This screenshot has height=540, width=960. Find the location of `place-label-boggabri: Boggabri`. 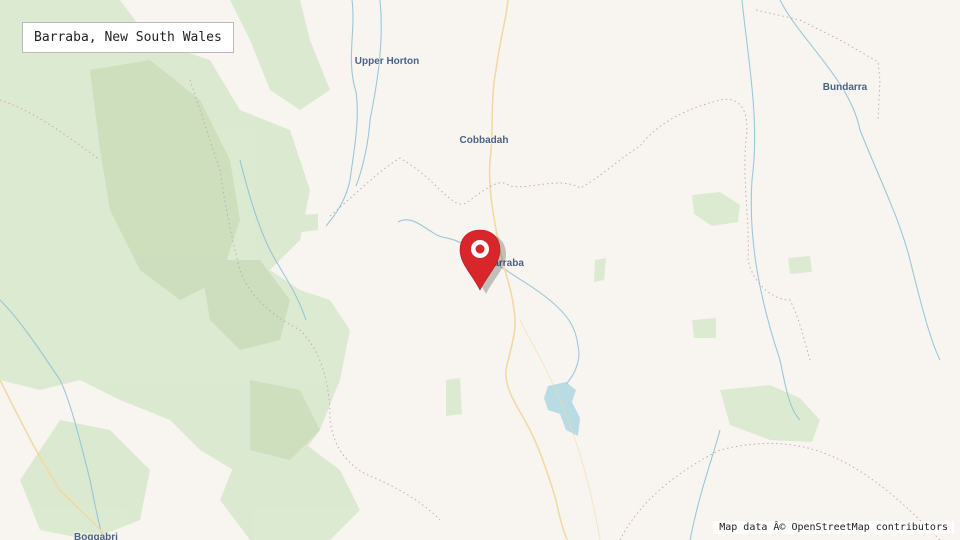

place-label-boggabri: Boggabri is located at coordinates (96, 536).